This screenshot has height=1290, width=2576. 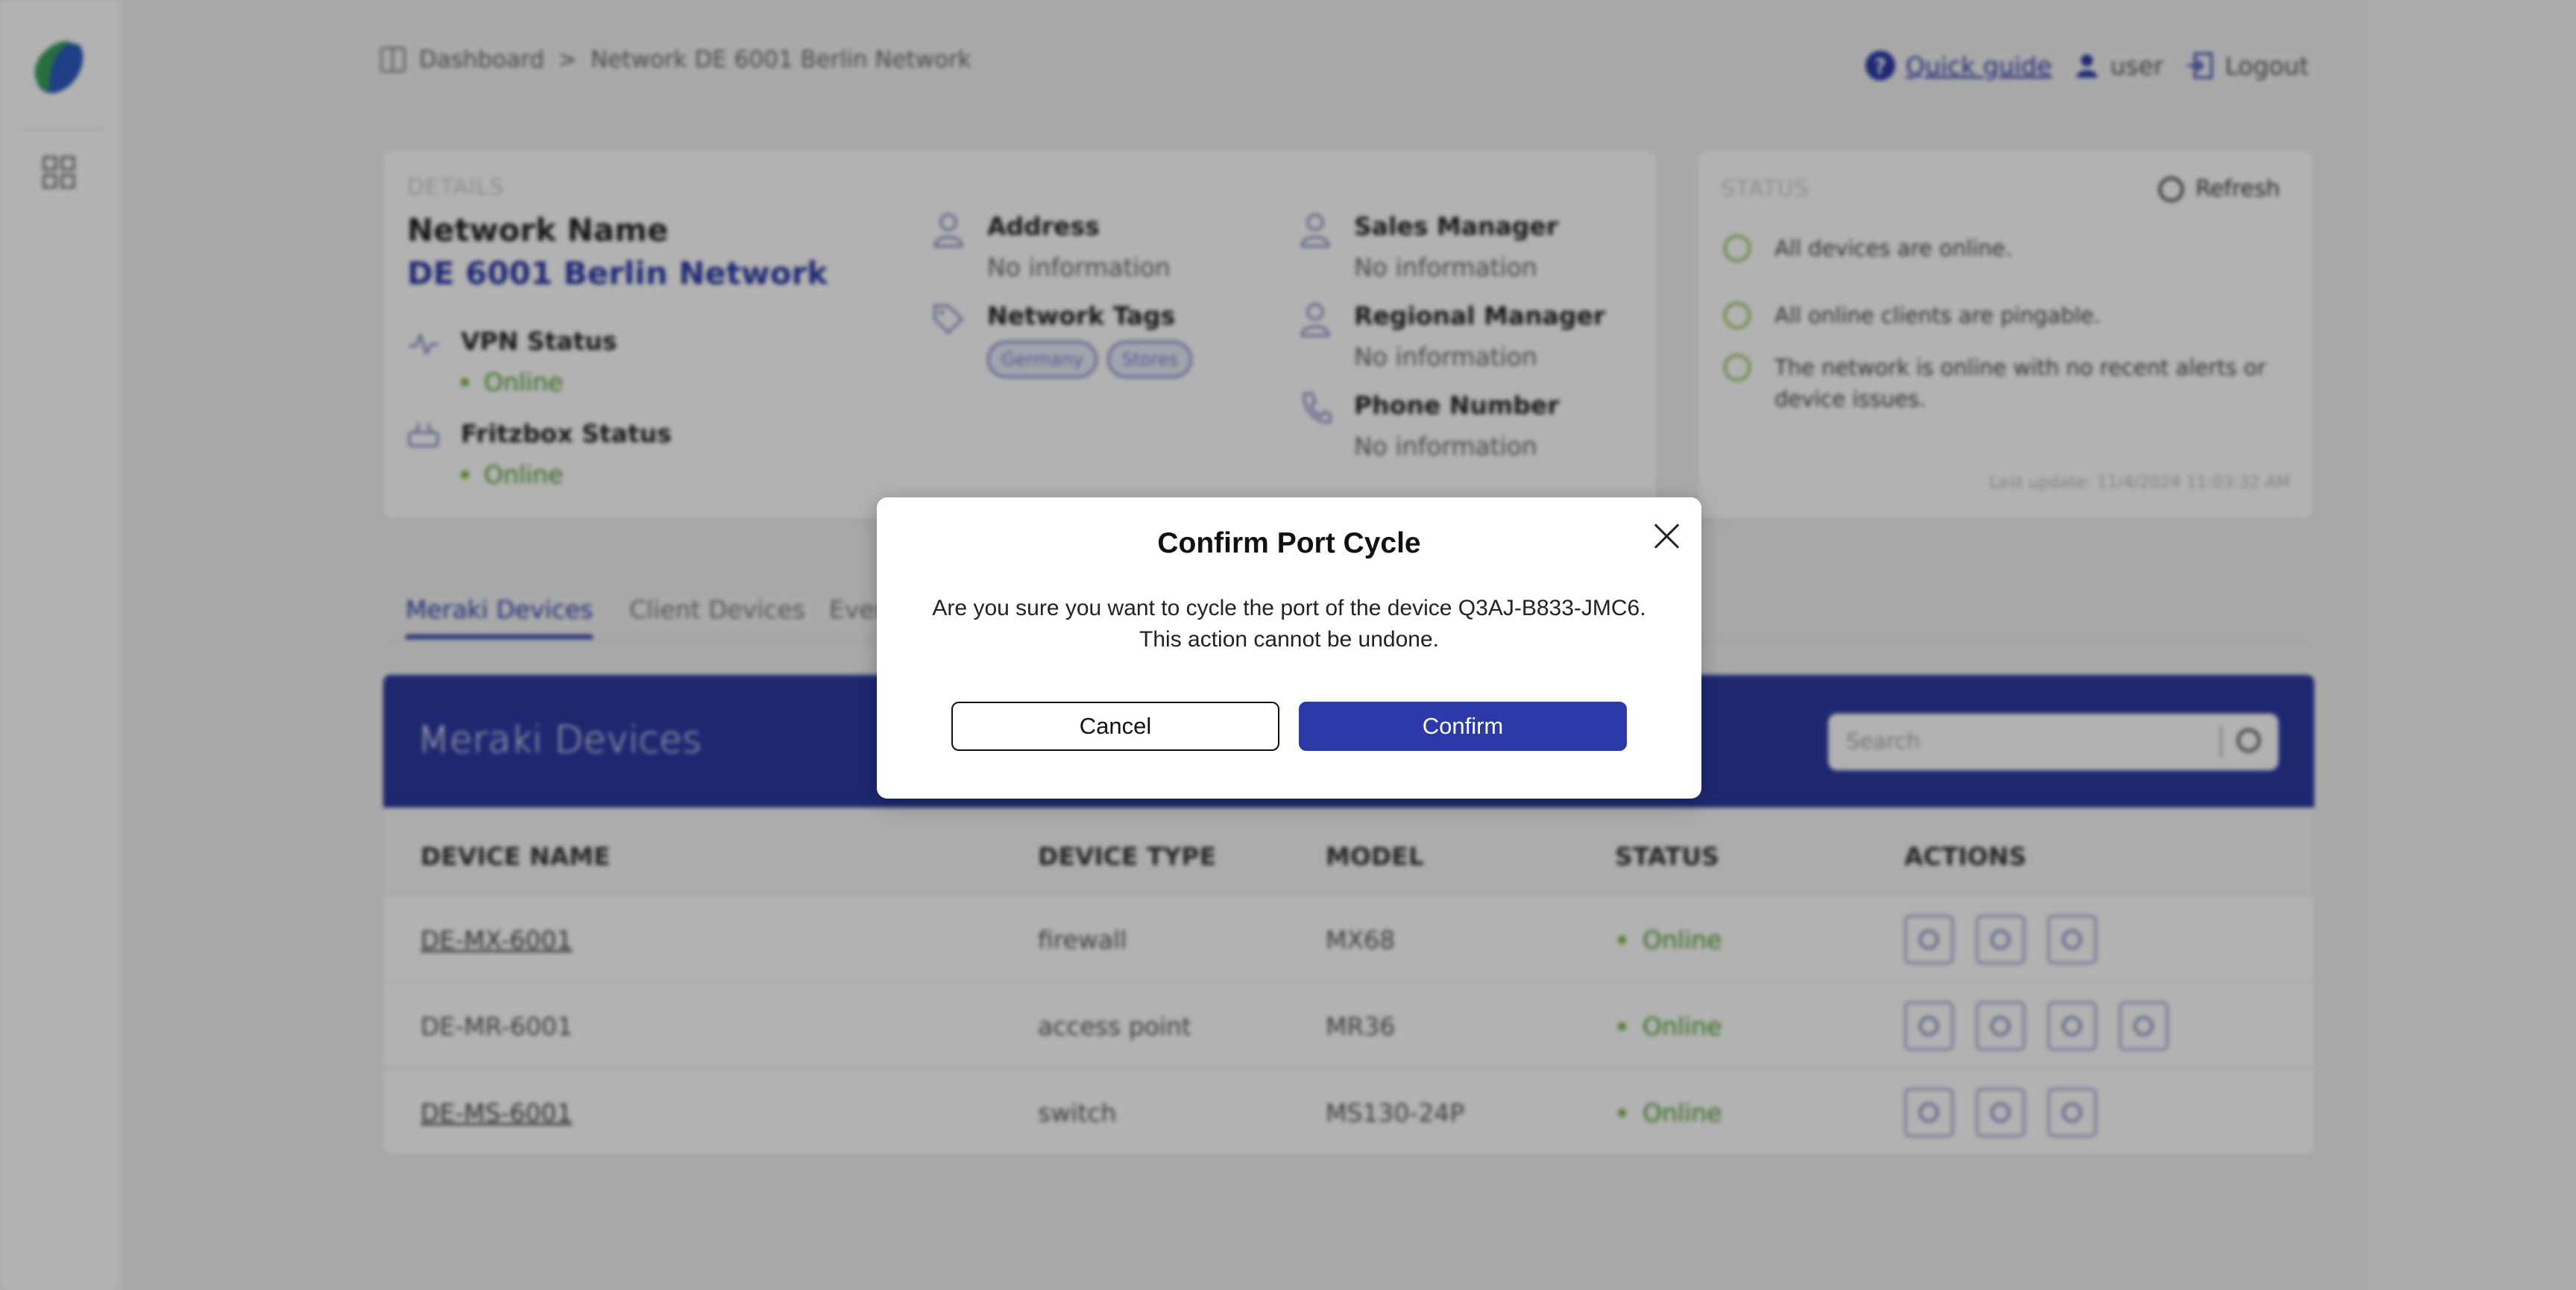 I want to click on cancel-button: Cancel, so click(x=1115, y=726).